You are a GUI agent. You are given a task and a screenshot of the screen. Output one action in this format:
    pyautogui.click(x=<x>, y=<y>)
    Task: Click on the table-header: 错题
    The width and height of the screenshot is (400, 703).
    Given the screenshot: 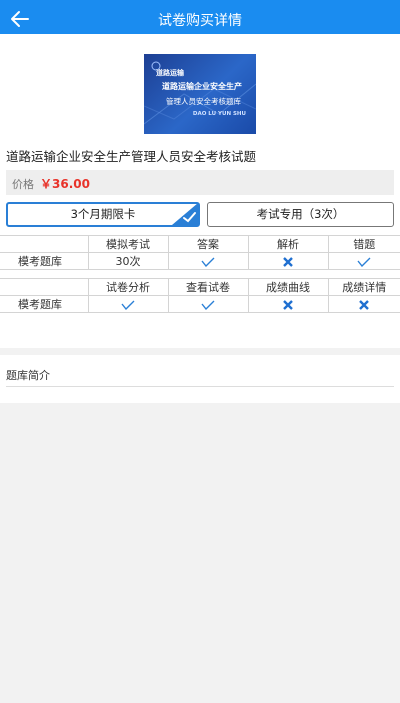 What is the action you would take?
    pyautogui.click(x=363, y=244)
    